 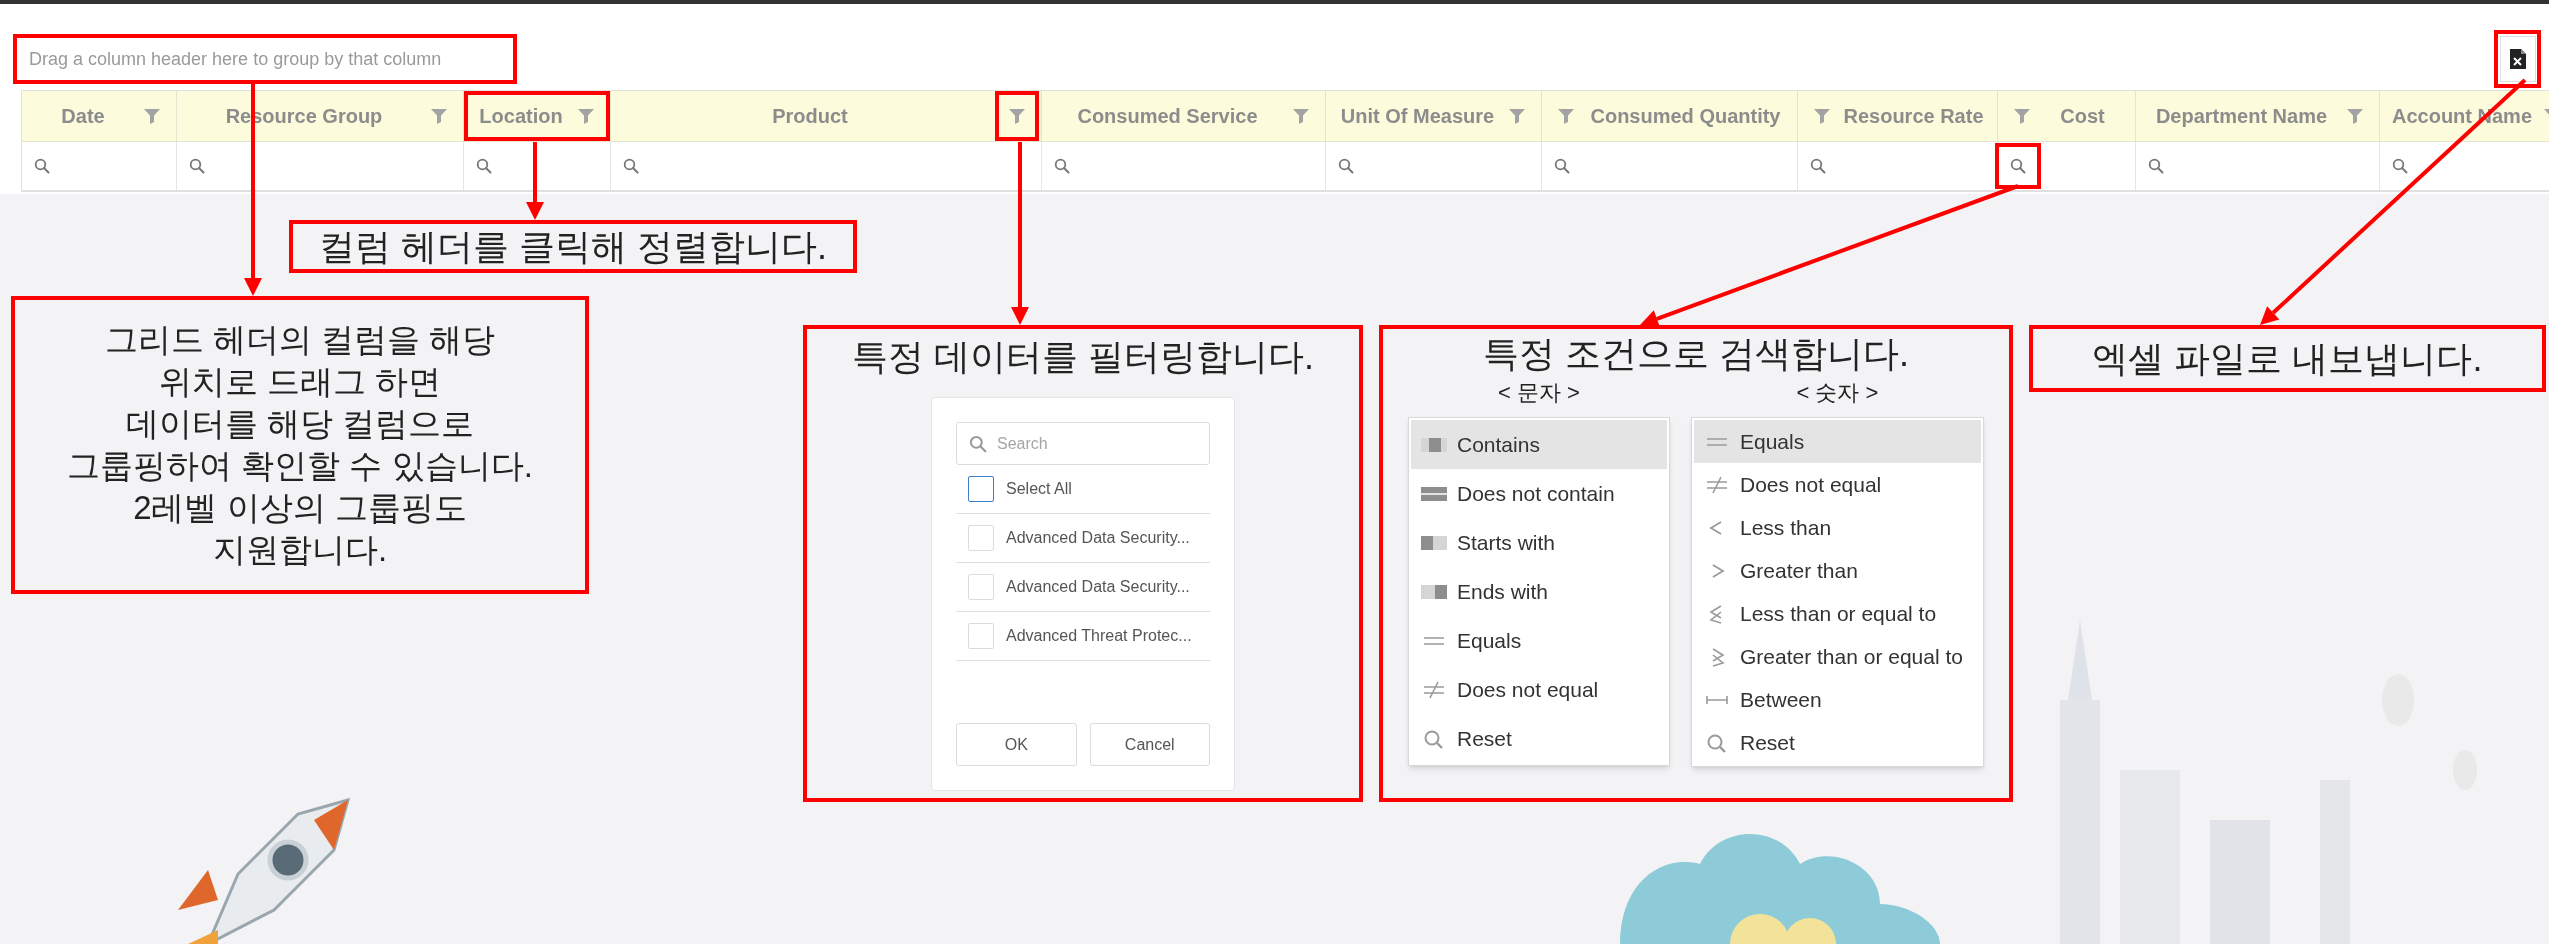 I want to click on callout-text-line: 그리드 헤더의 컬럼을 해당, so click(x=300, y=340).